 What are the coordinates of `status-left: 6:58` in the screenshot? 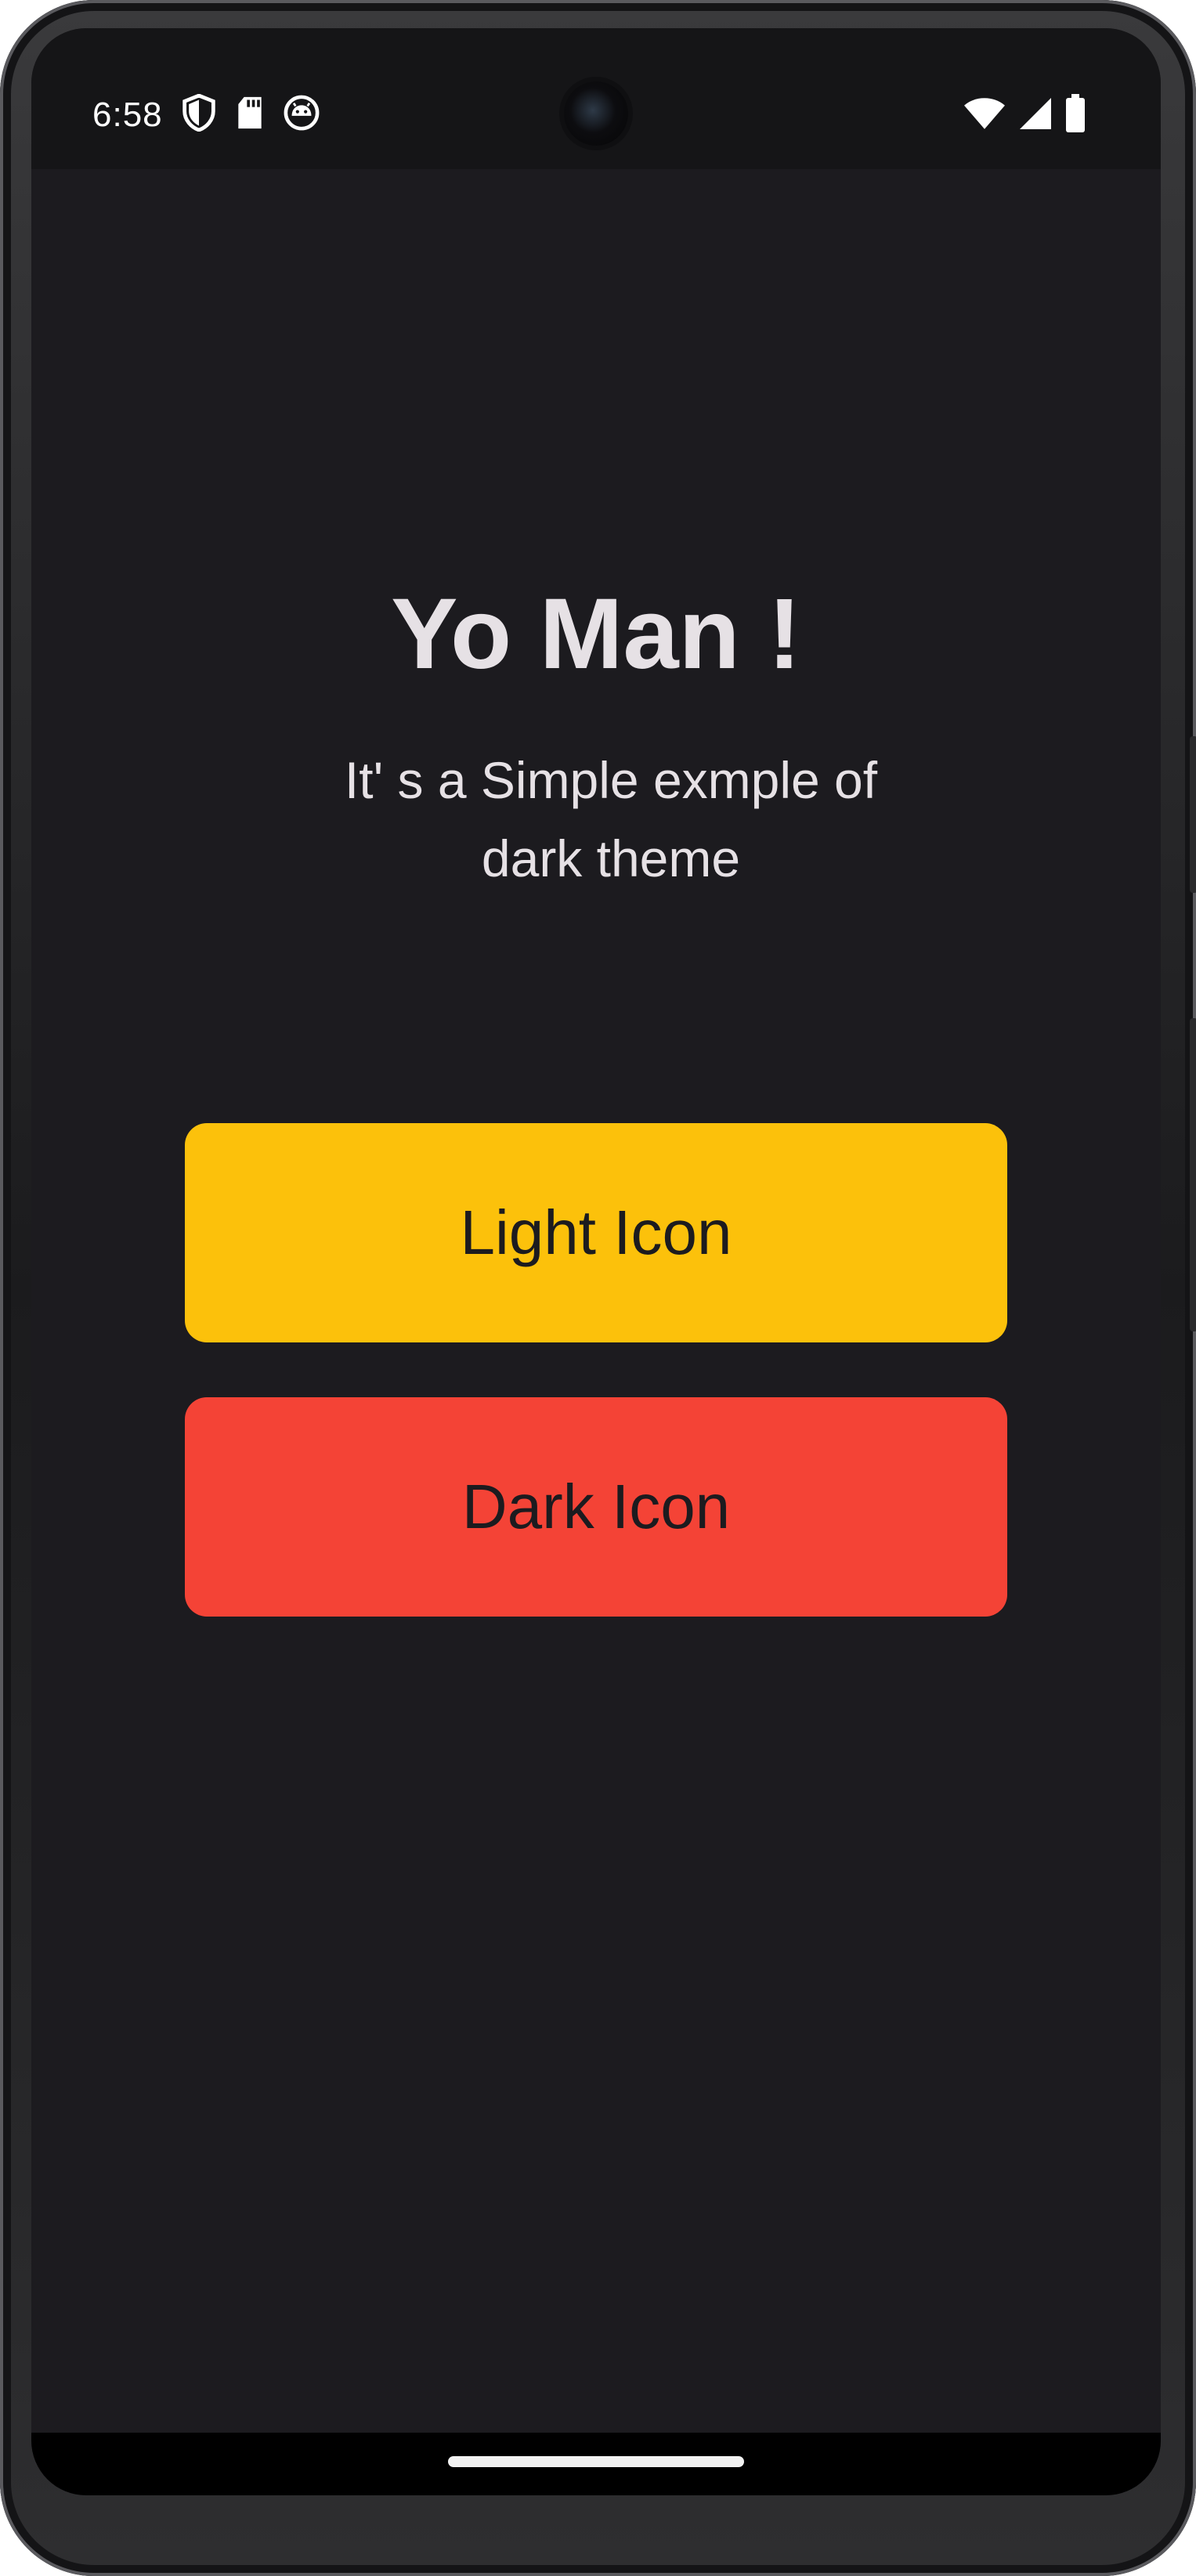 It's located at (206, 114).